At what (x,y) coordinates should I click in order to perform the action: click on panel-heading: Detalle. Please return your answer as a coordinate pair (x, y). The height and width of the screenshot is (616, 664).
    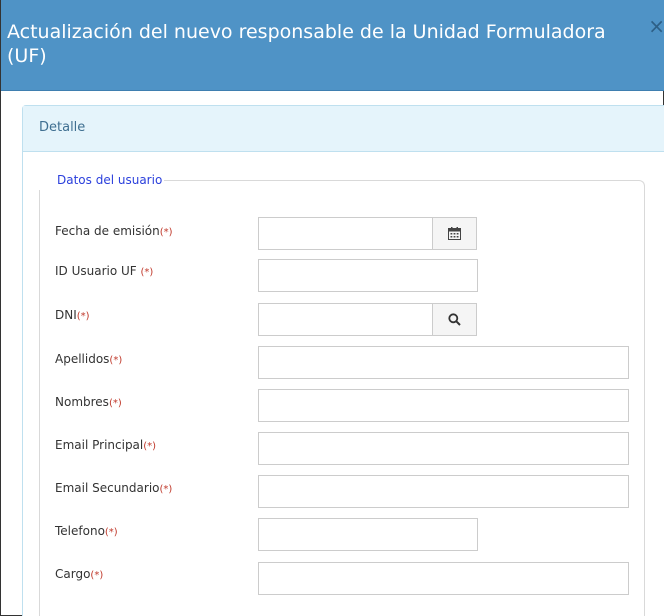
    Looking at the image, I should click on (343, 129).